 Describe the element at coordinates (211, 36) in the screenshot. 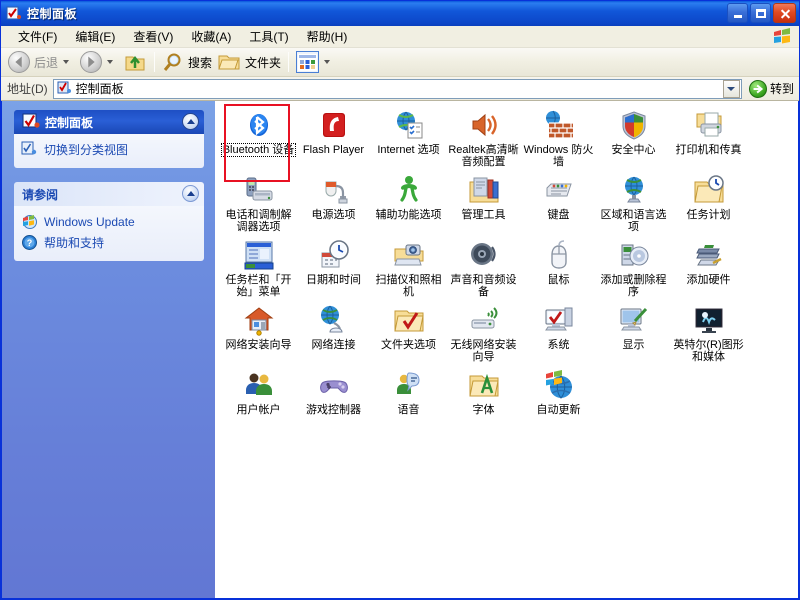

I see `menu-favorites: 收藏(A)` at that location.